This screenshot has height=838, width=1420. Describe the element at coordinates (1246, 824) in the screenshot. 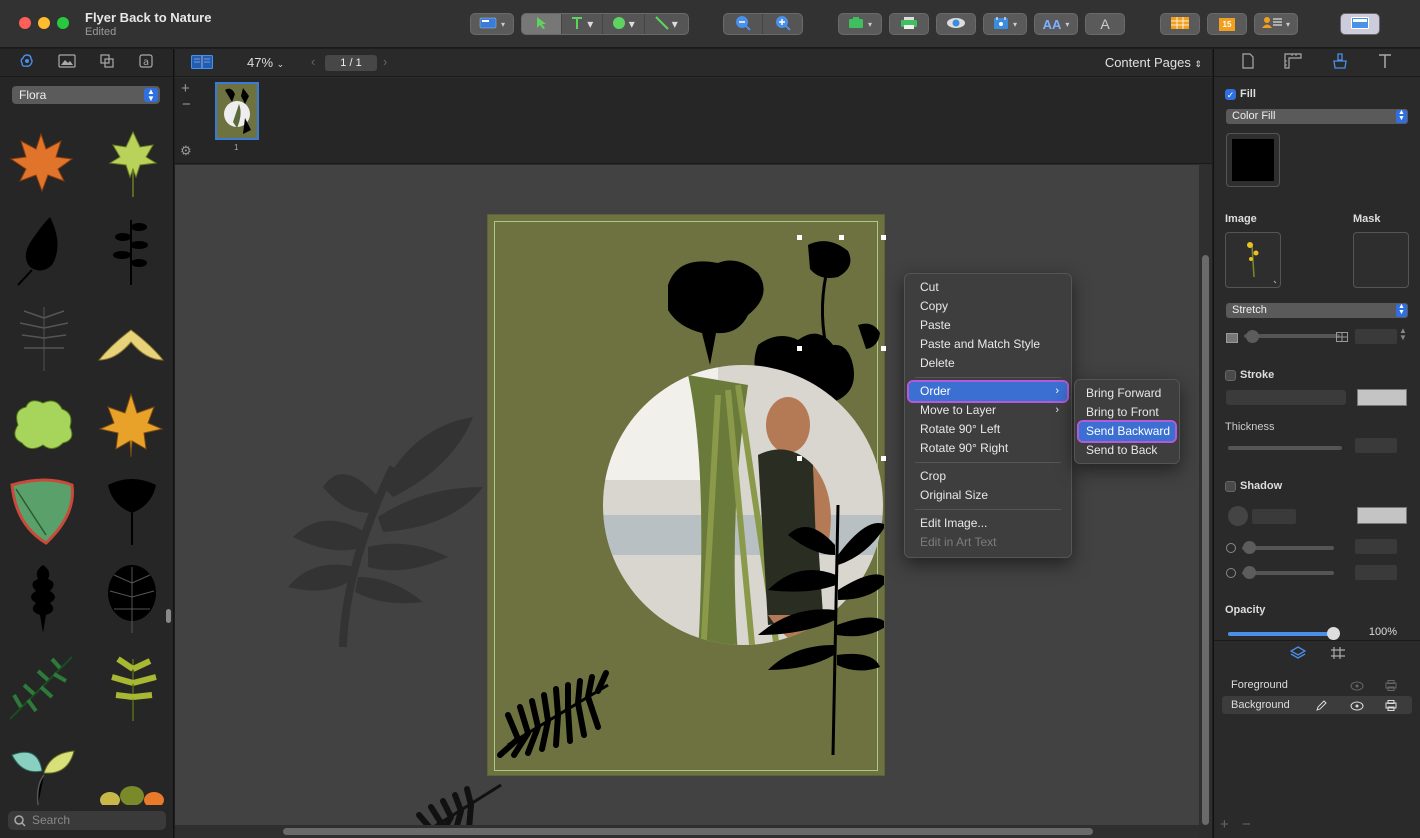

I see `remove-layer-icon: −` at that location.